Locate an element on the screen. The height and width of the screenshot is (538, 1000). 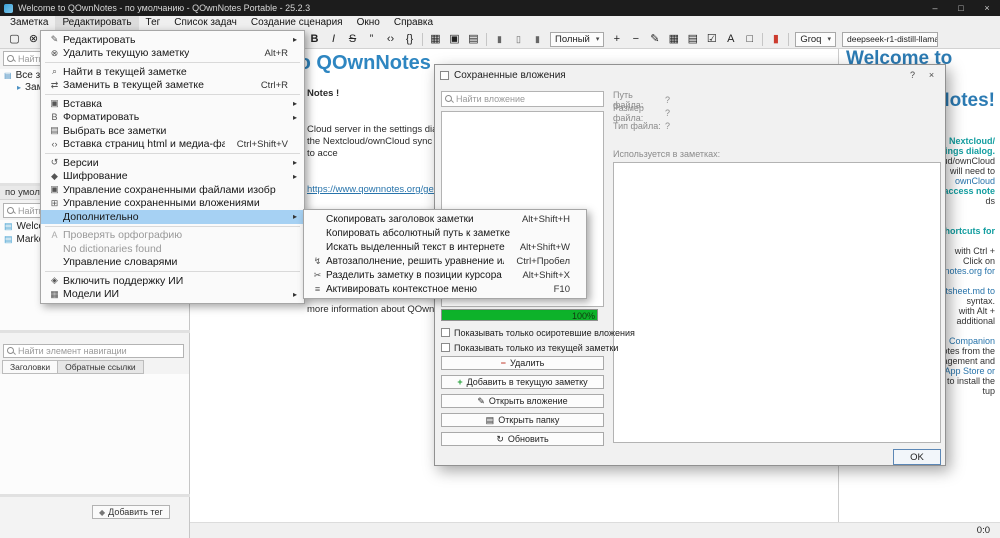
preview-line: agement and is located at coordinates (968, 361).